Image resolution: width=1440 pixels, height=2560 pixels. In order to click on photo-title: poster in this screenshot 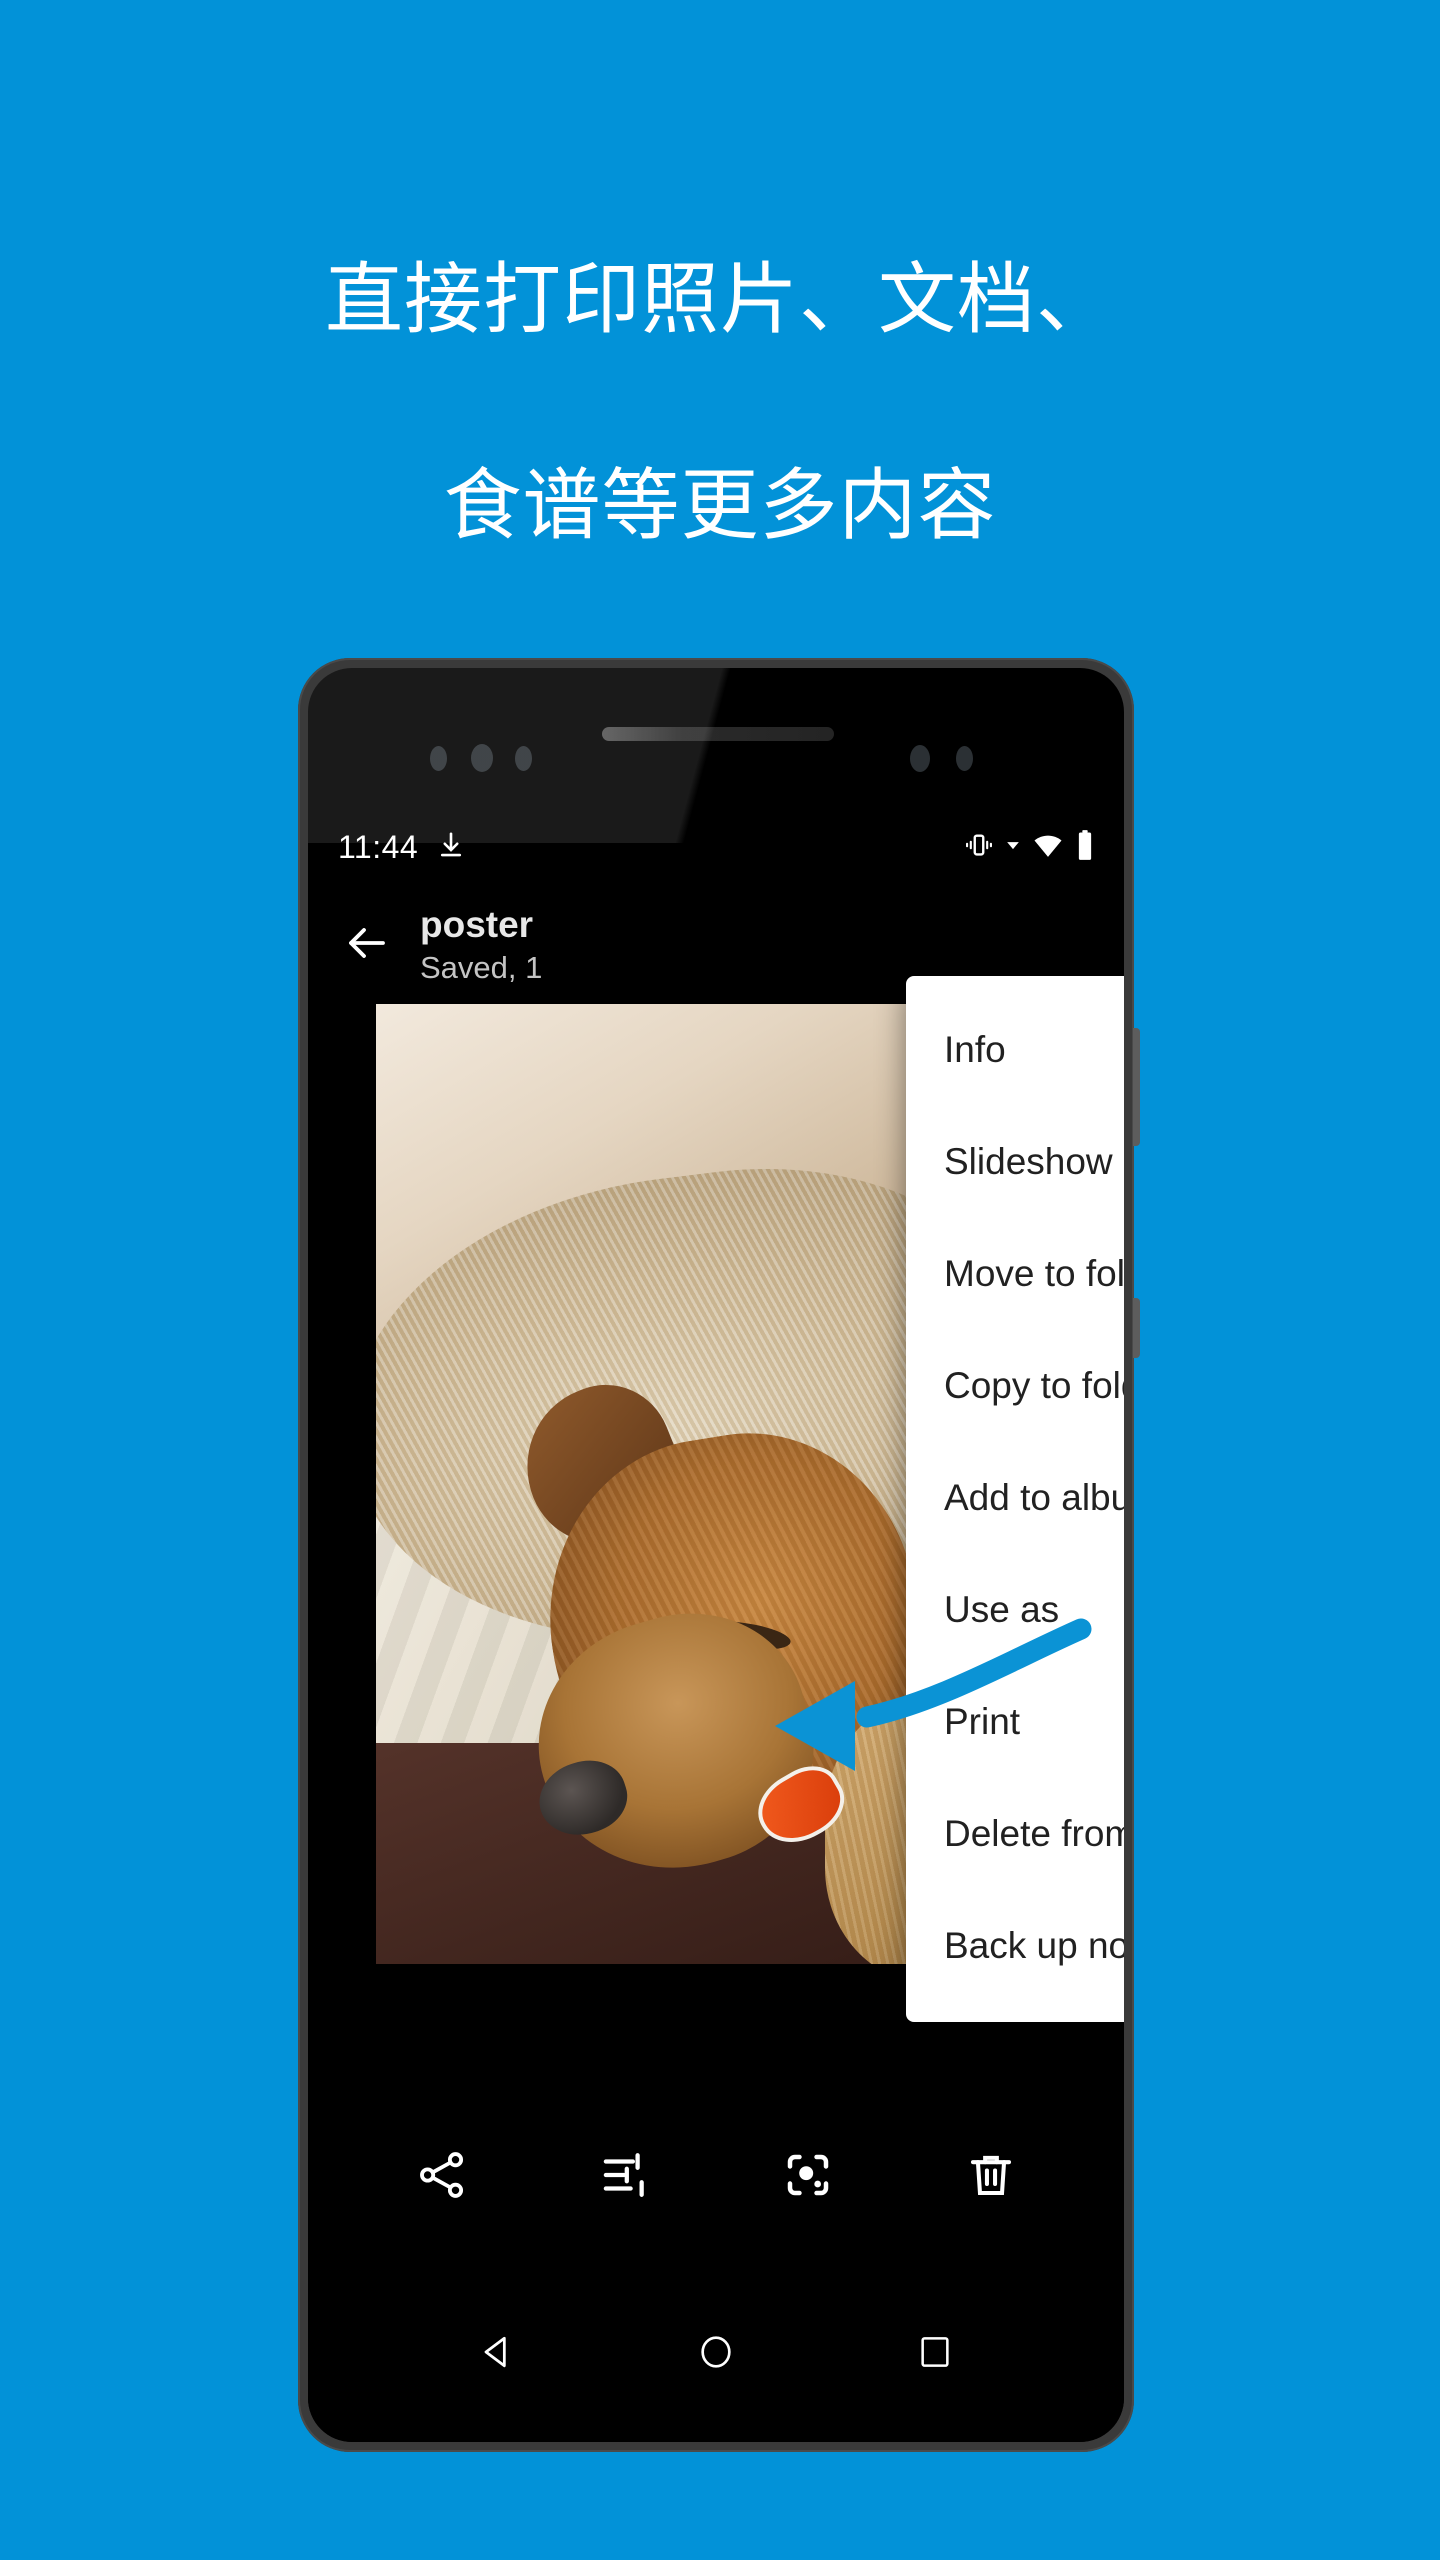, I will do `click(477, 924)`.